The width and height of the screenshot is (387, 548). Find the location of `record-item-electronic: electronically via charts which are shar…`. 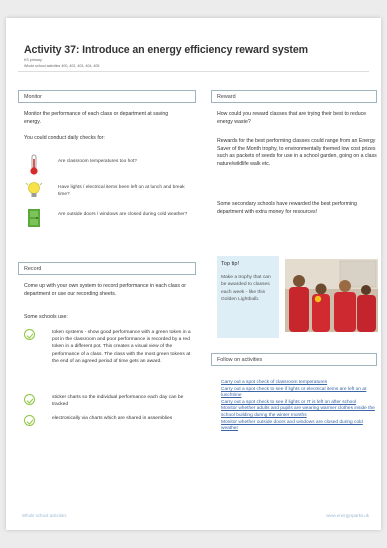

record-item-electronic: electronically via charts which are shar… is located at coordinates (109, 423).